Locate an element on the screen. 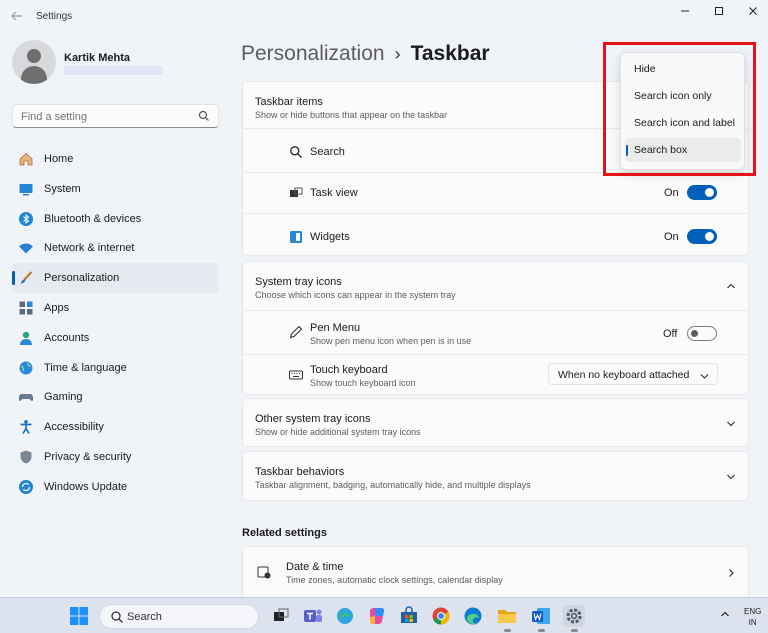  region-code: IN is located at coordinates (752, 622).